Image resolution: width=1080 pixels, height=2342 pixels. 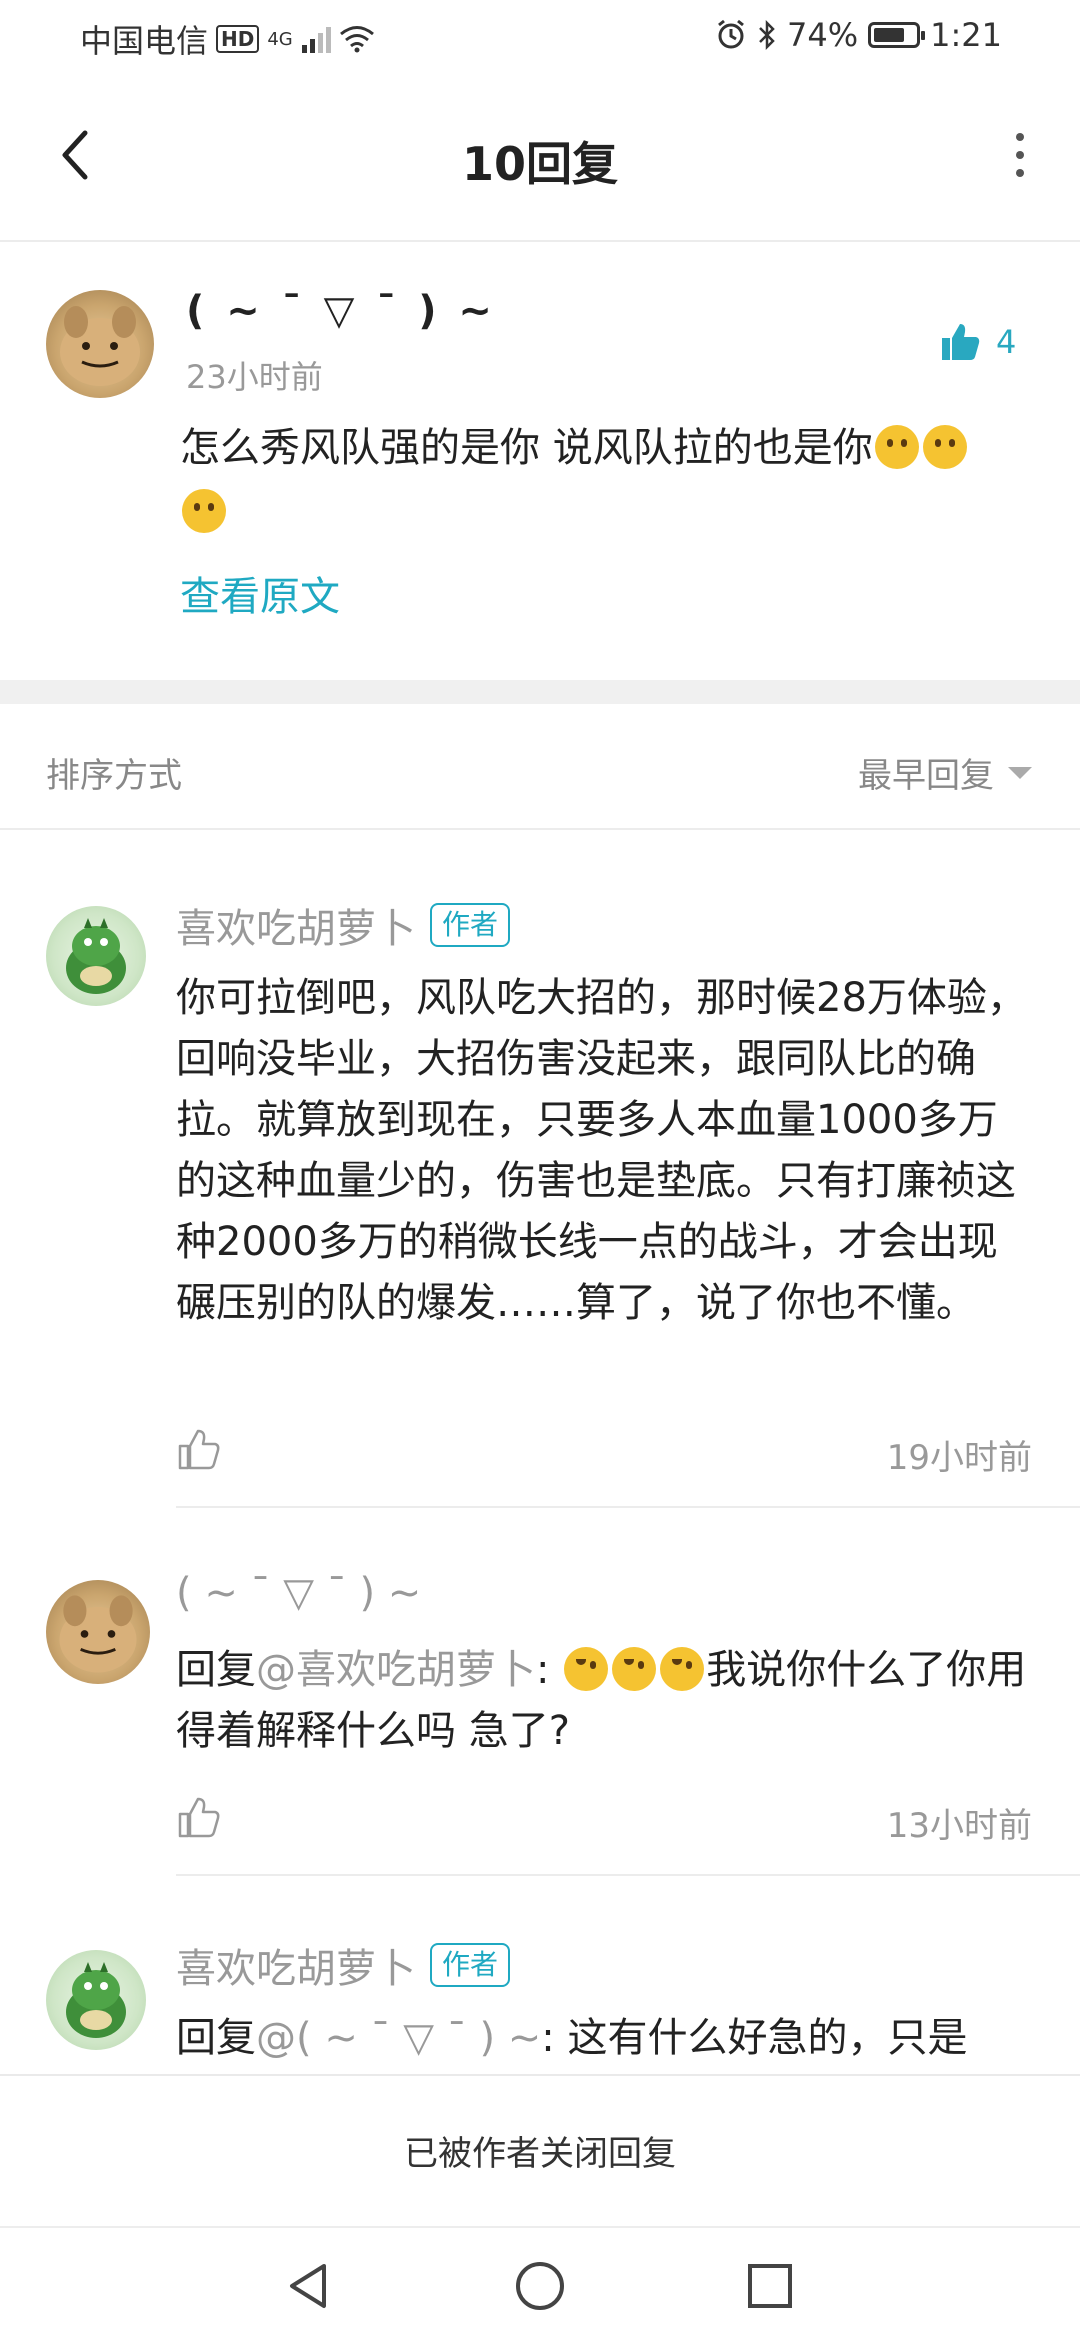 I want to click on section-divider, so click(x=540, y=692).